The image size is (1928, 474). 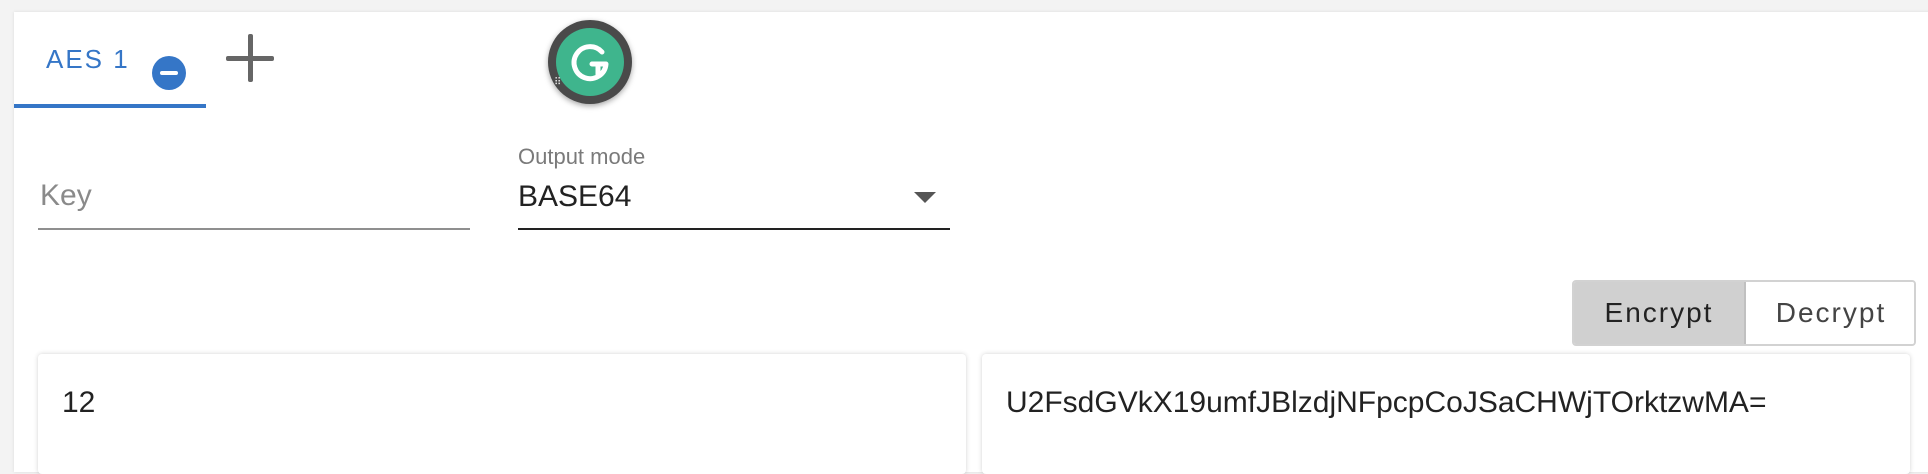 What do you see at coordinates (582, 156) in the screenshot?
I see `output-mode-label: Output mode` at bounding box center [582, 156].